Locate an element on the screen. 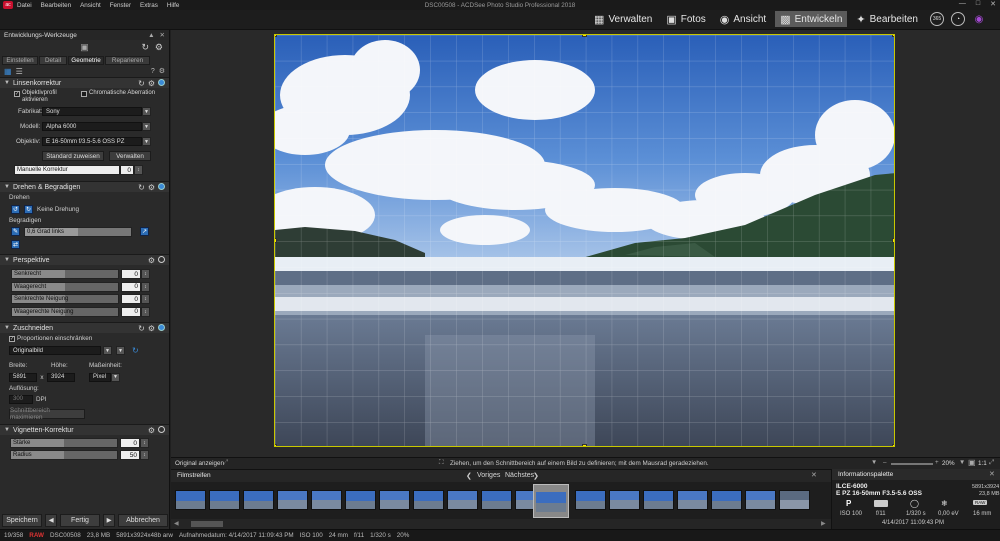  next-link: Nächstes is located at coordinates (519, 475).